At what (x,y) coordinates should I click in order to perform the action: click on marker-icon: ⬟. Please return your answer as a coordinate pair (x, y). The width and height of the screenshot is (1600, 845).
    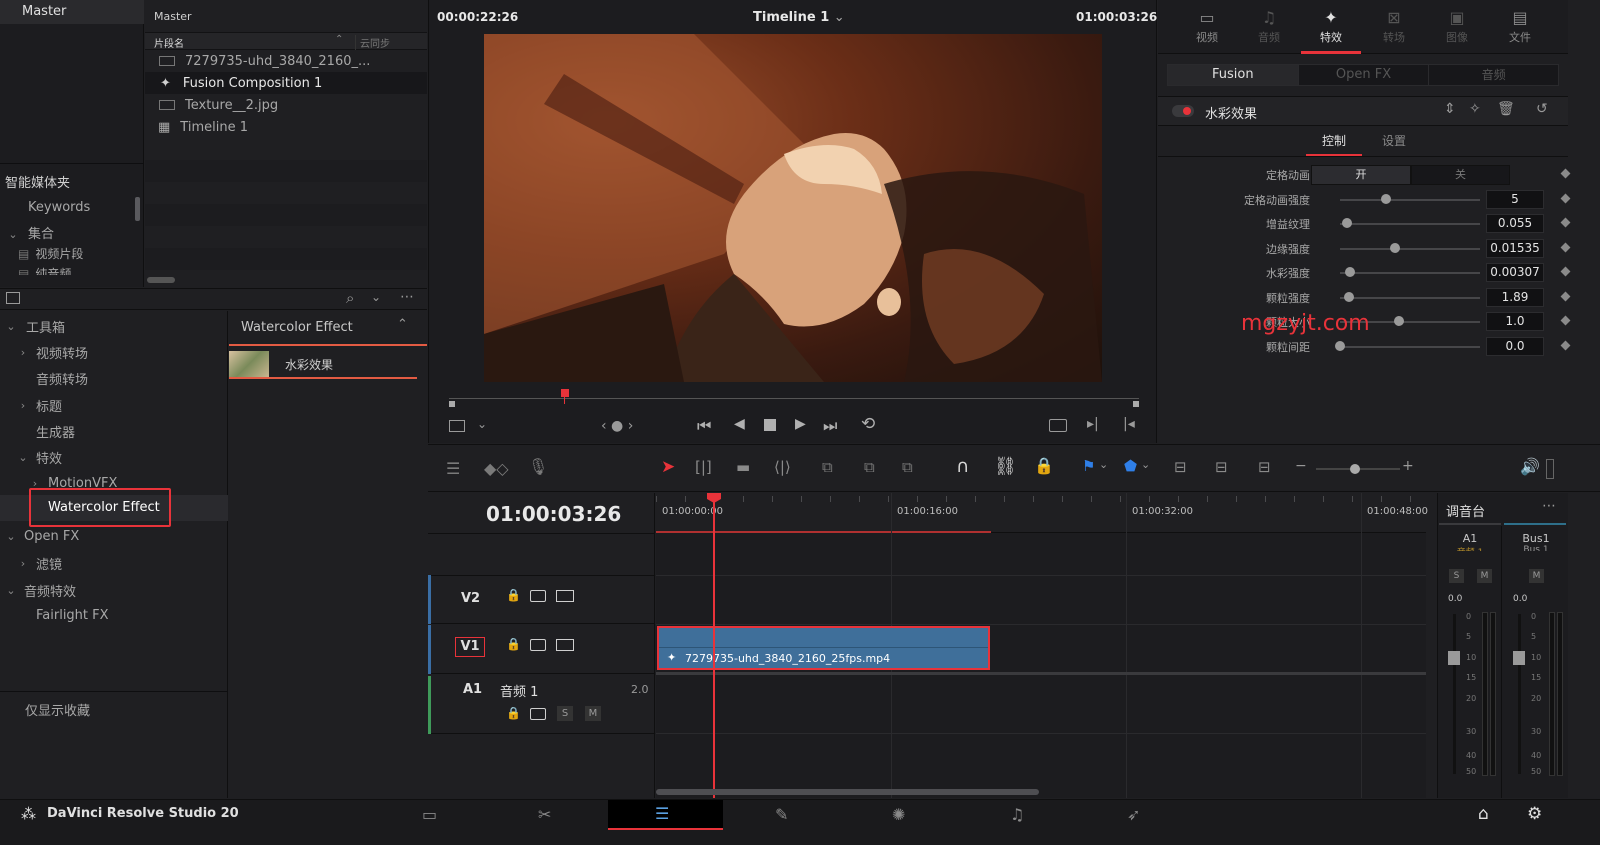
    Looking at the image, I should click on (1130, 466).